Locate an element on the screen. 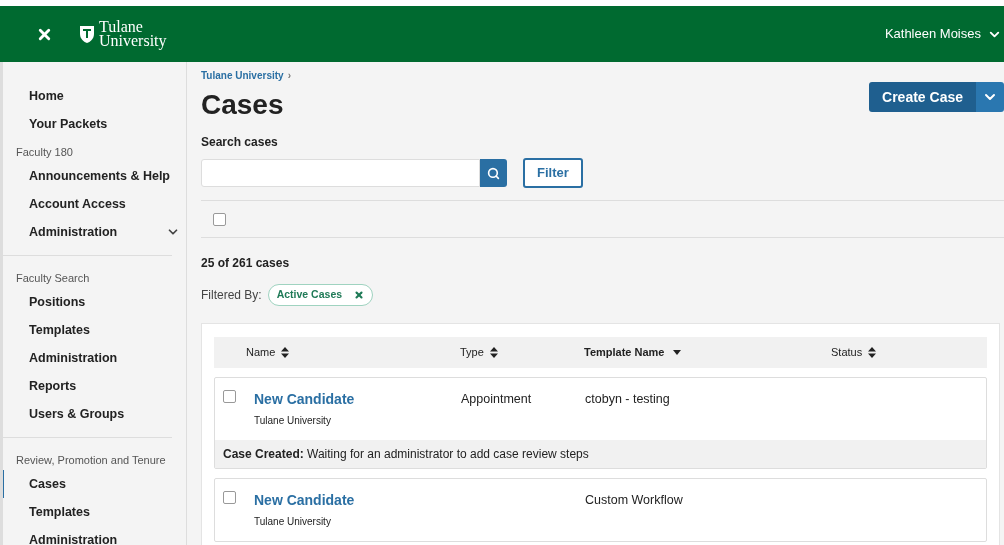 Image resolution: width=1004 pixels, height=545 pixels. column-header: Name is located at coordinates (261, 352).